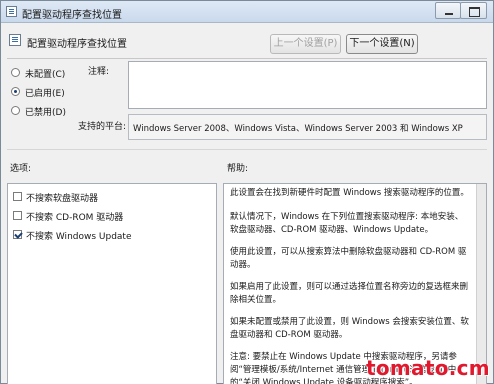  I want to click on help-paragraph: 如果启用了此设置，则可以通过选择位置名称旁边的复选框来删除相关位置。, so click(349, 293).